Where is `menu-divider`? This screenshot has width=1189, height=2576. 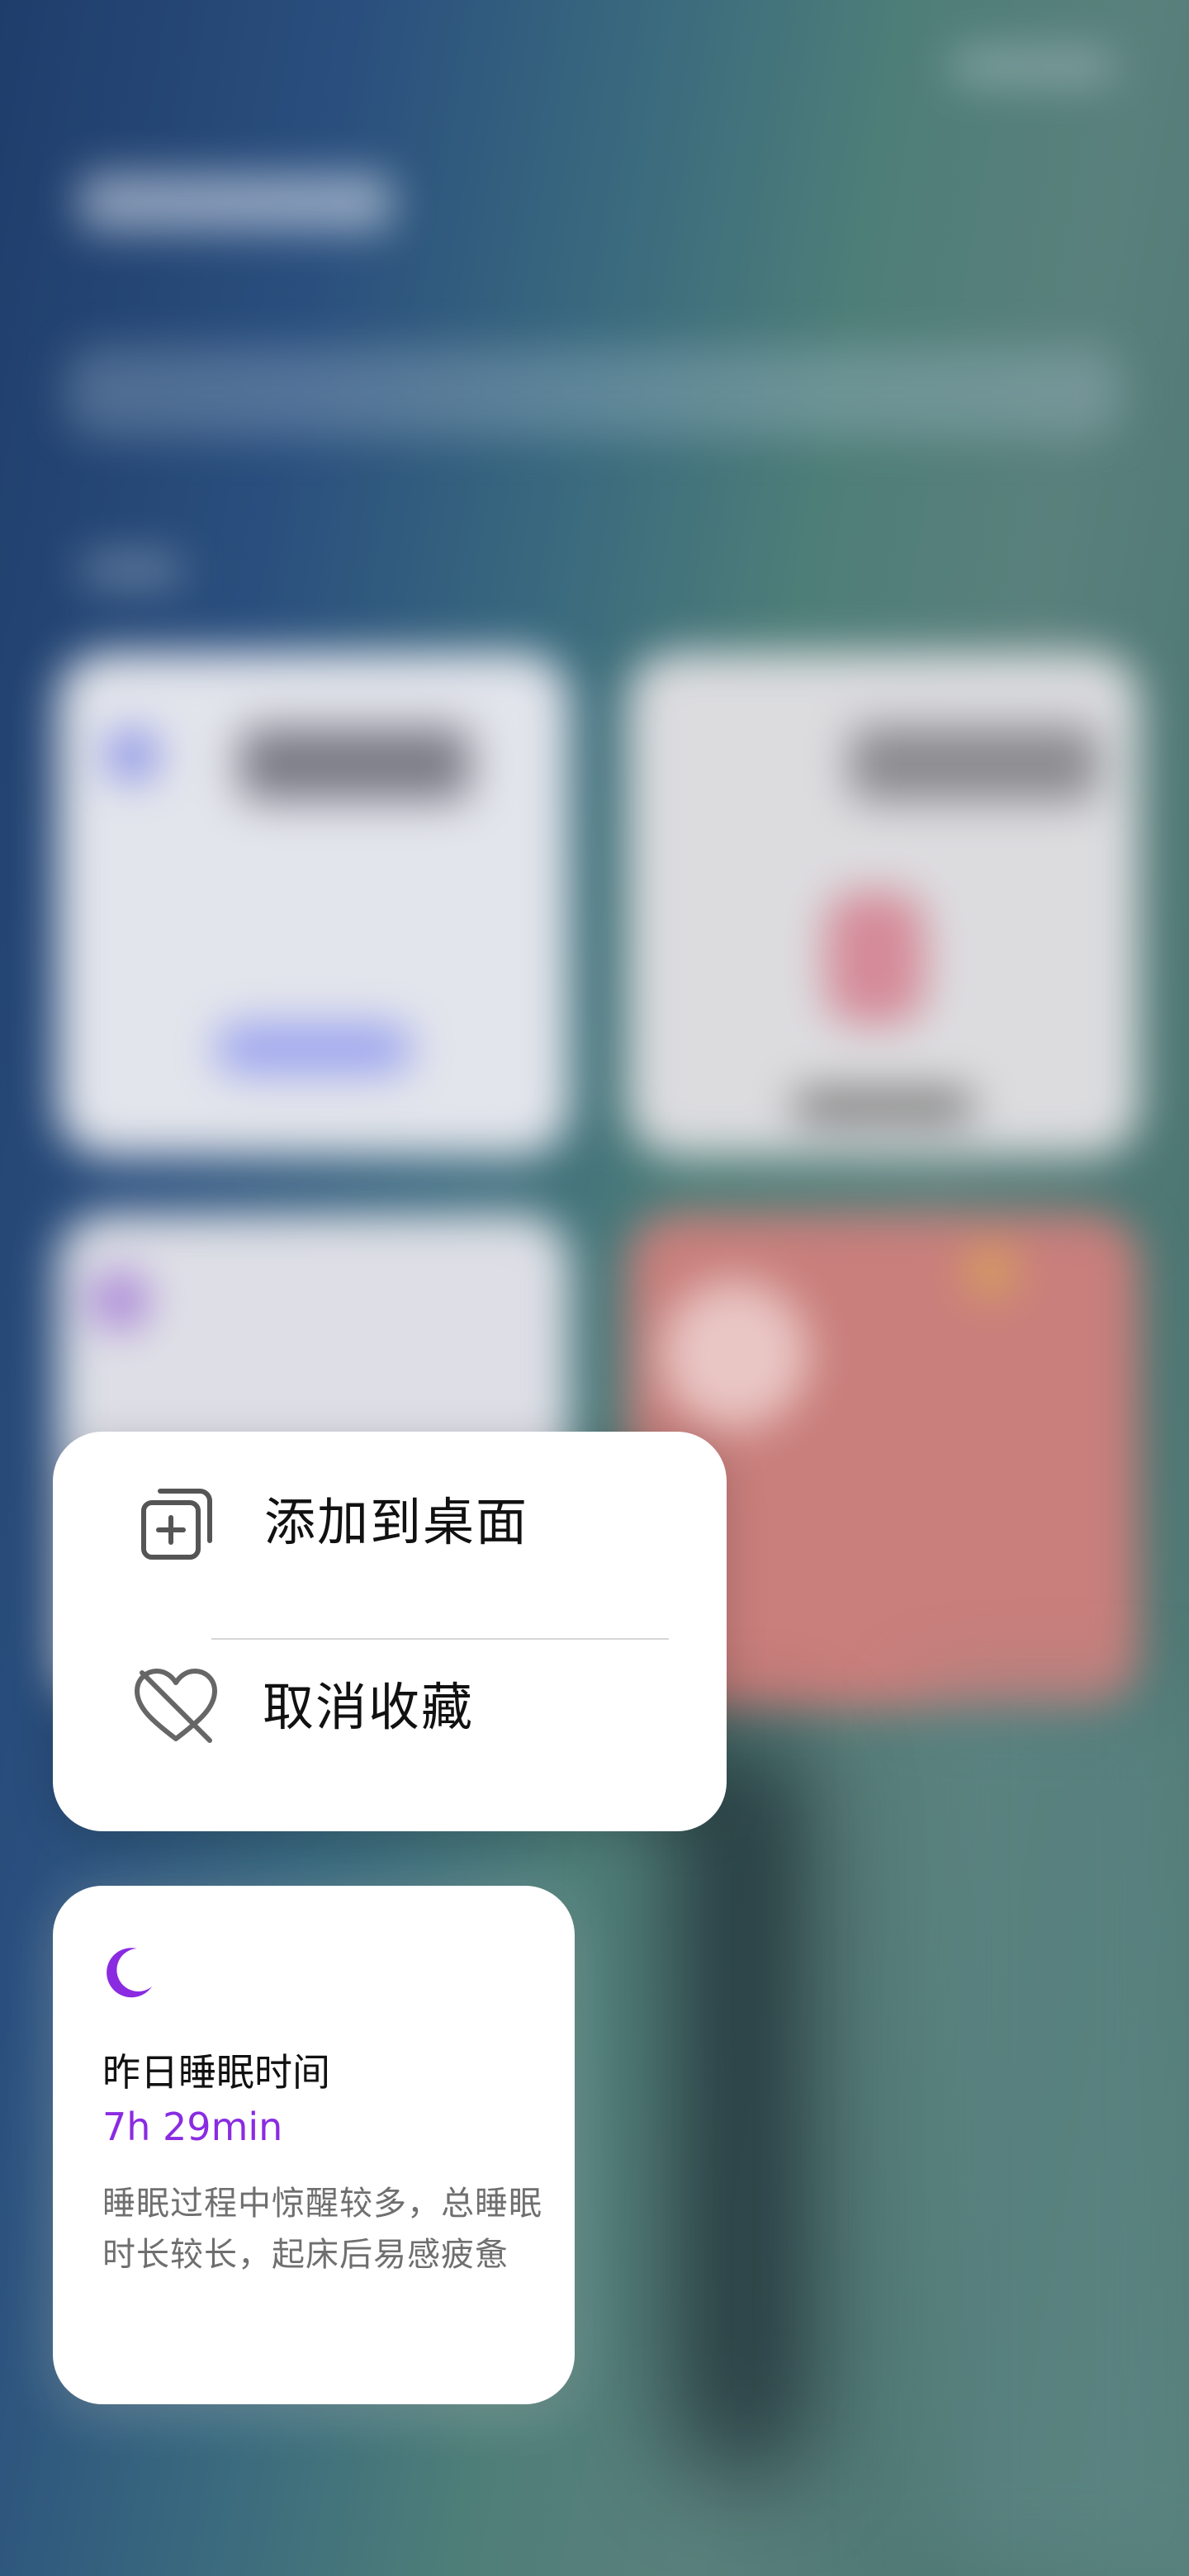
menu-divider is located at coordinates (440, 1639).